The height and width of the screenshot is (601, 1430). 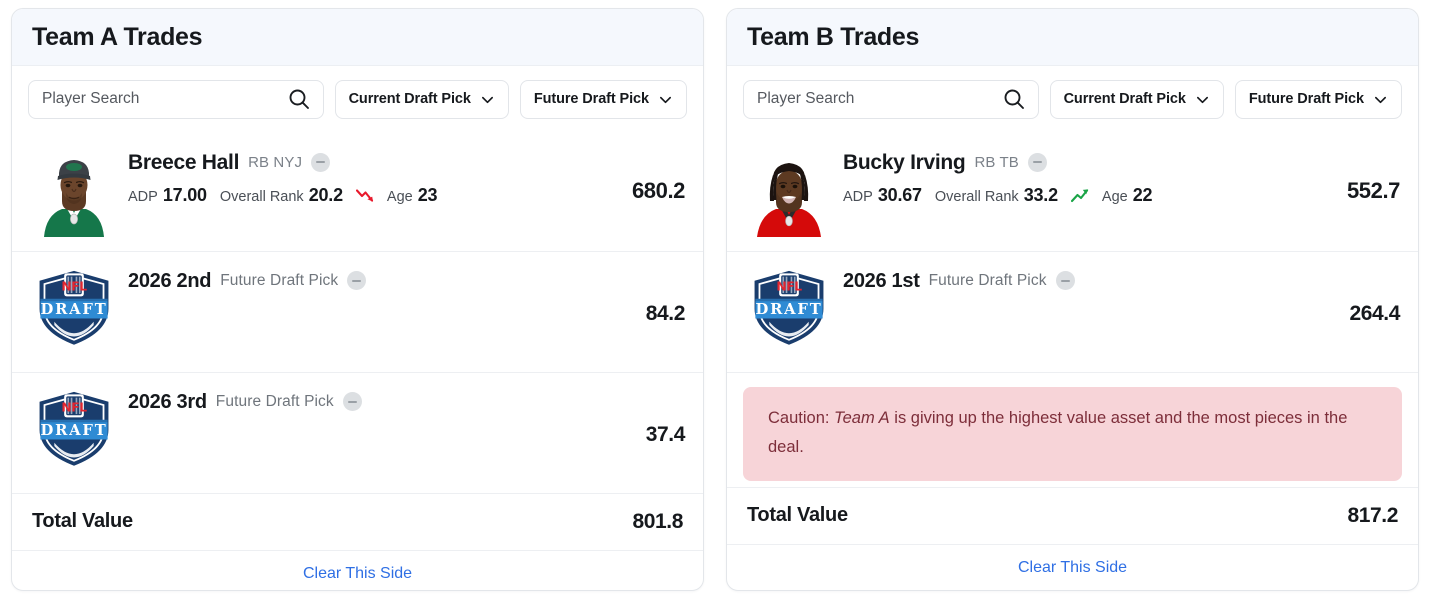 What do you see at coordinates (374, 162) in the screenshot?
I see `asset-title-line: Breece Hall RB NYJ` at bounding box center [374, 162].